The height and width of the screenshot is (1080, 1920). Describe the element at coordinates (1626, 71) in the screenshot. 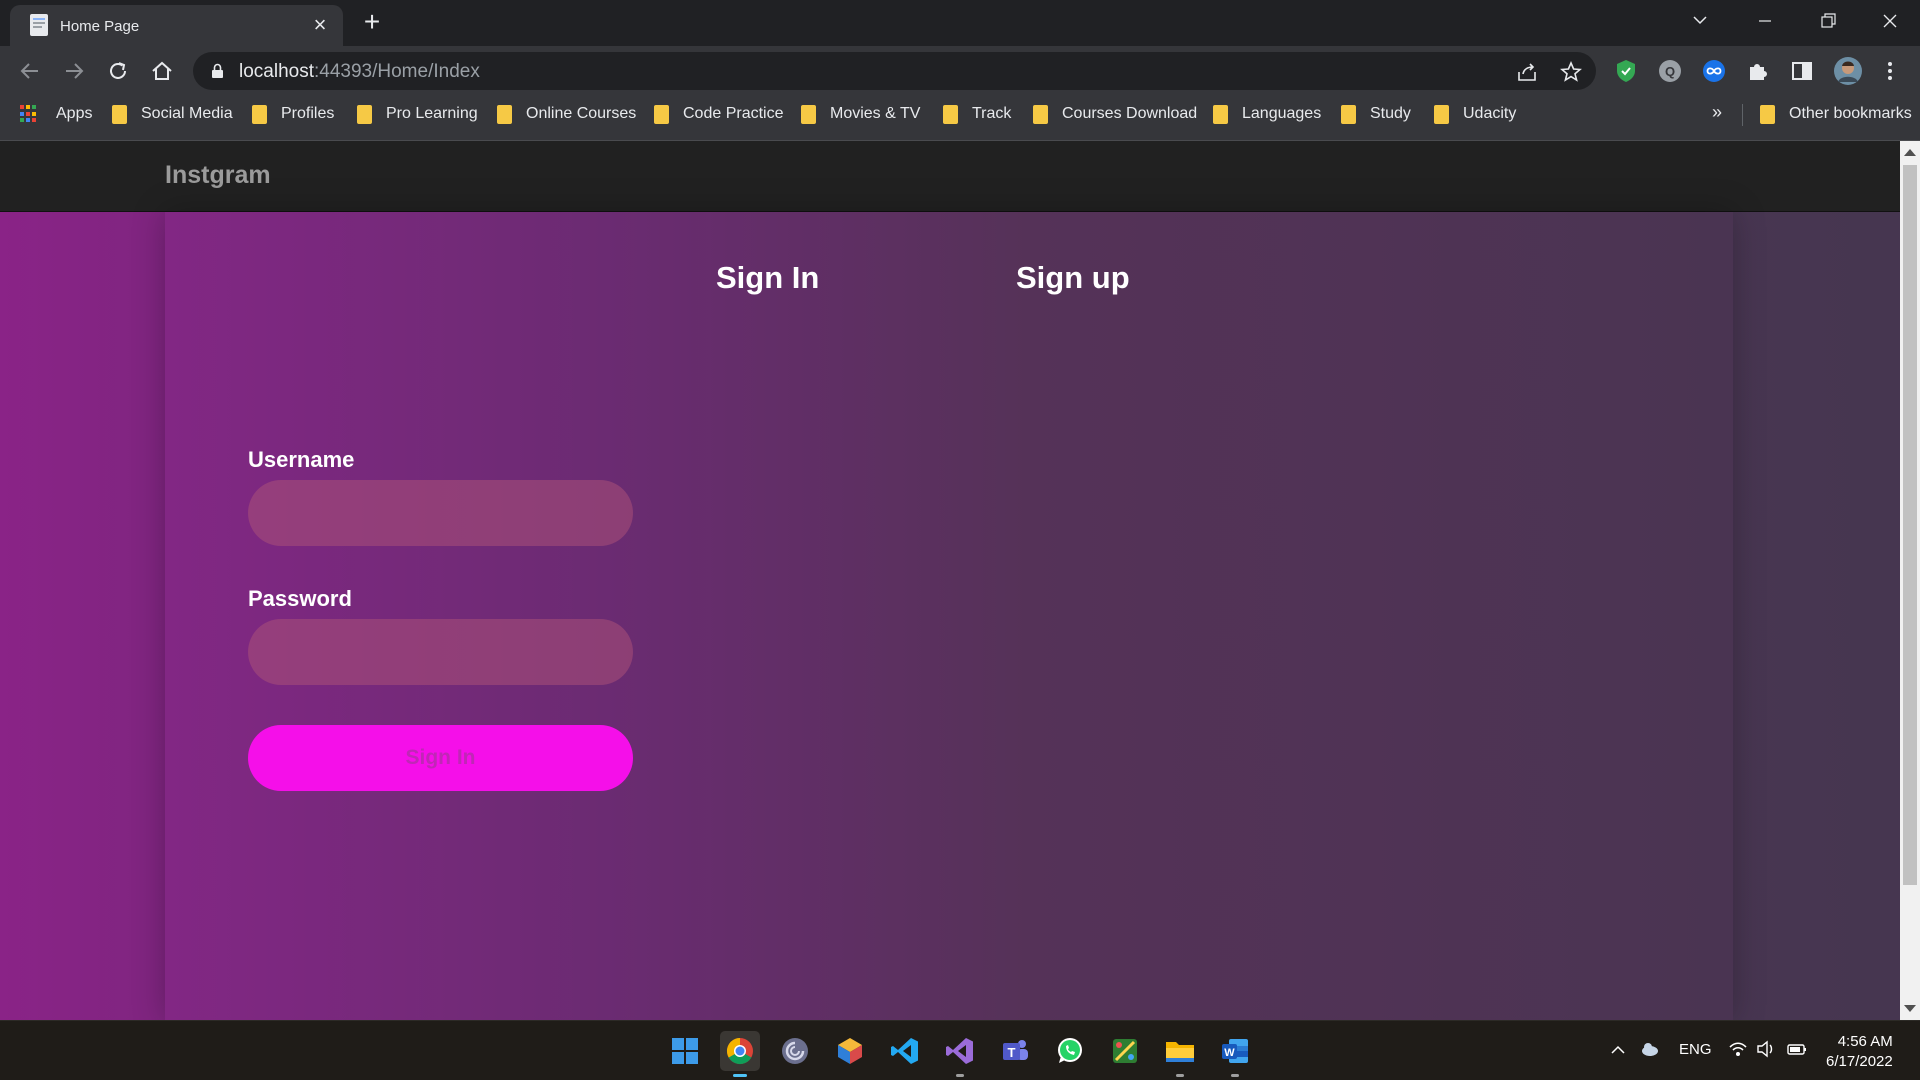

I see `shield-extension-icon` at that location.